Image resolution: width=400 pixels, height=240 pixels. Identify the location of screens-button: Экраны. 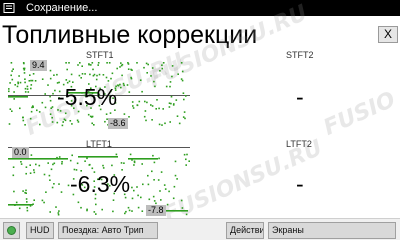
(332, 230).